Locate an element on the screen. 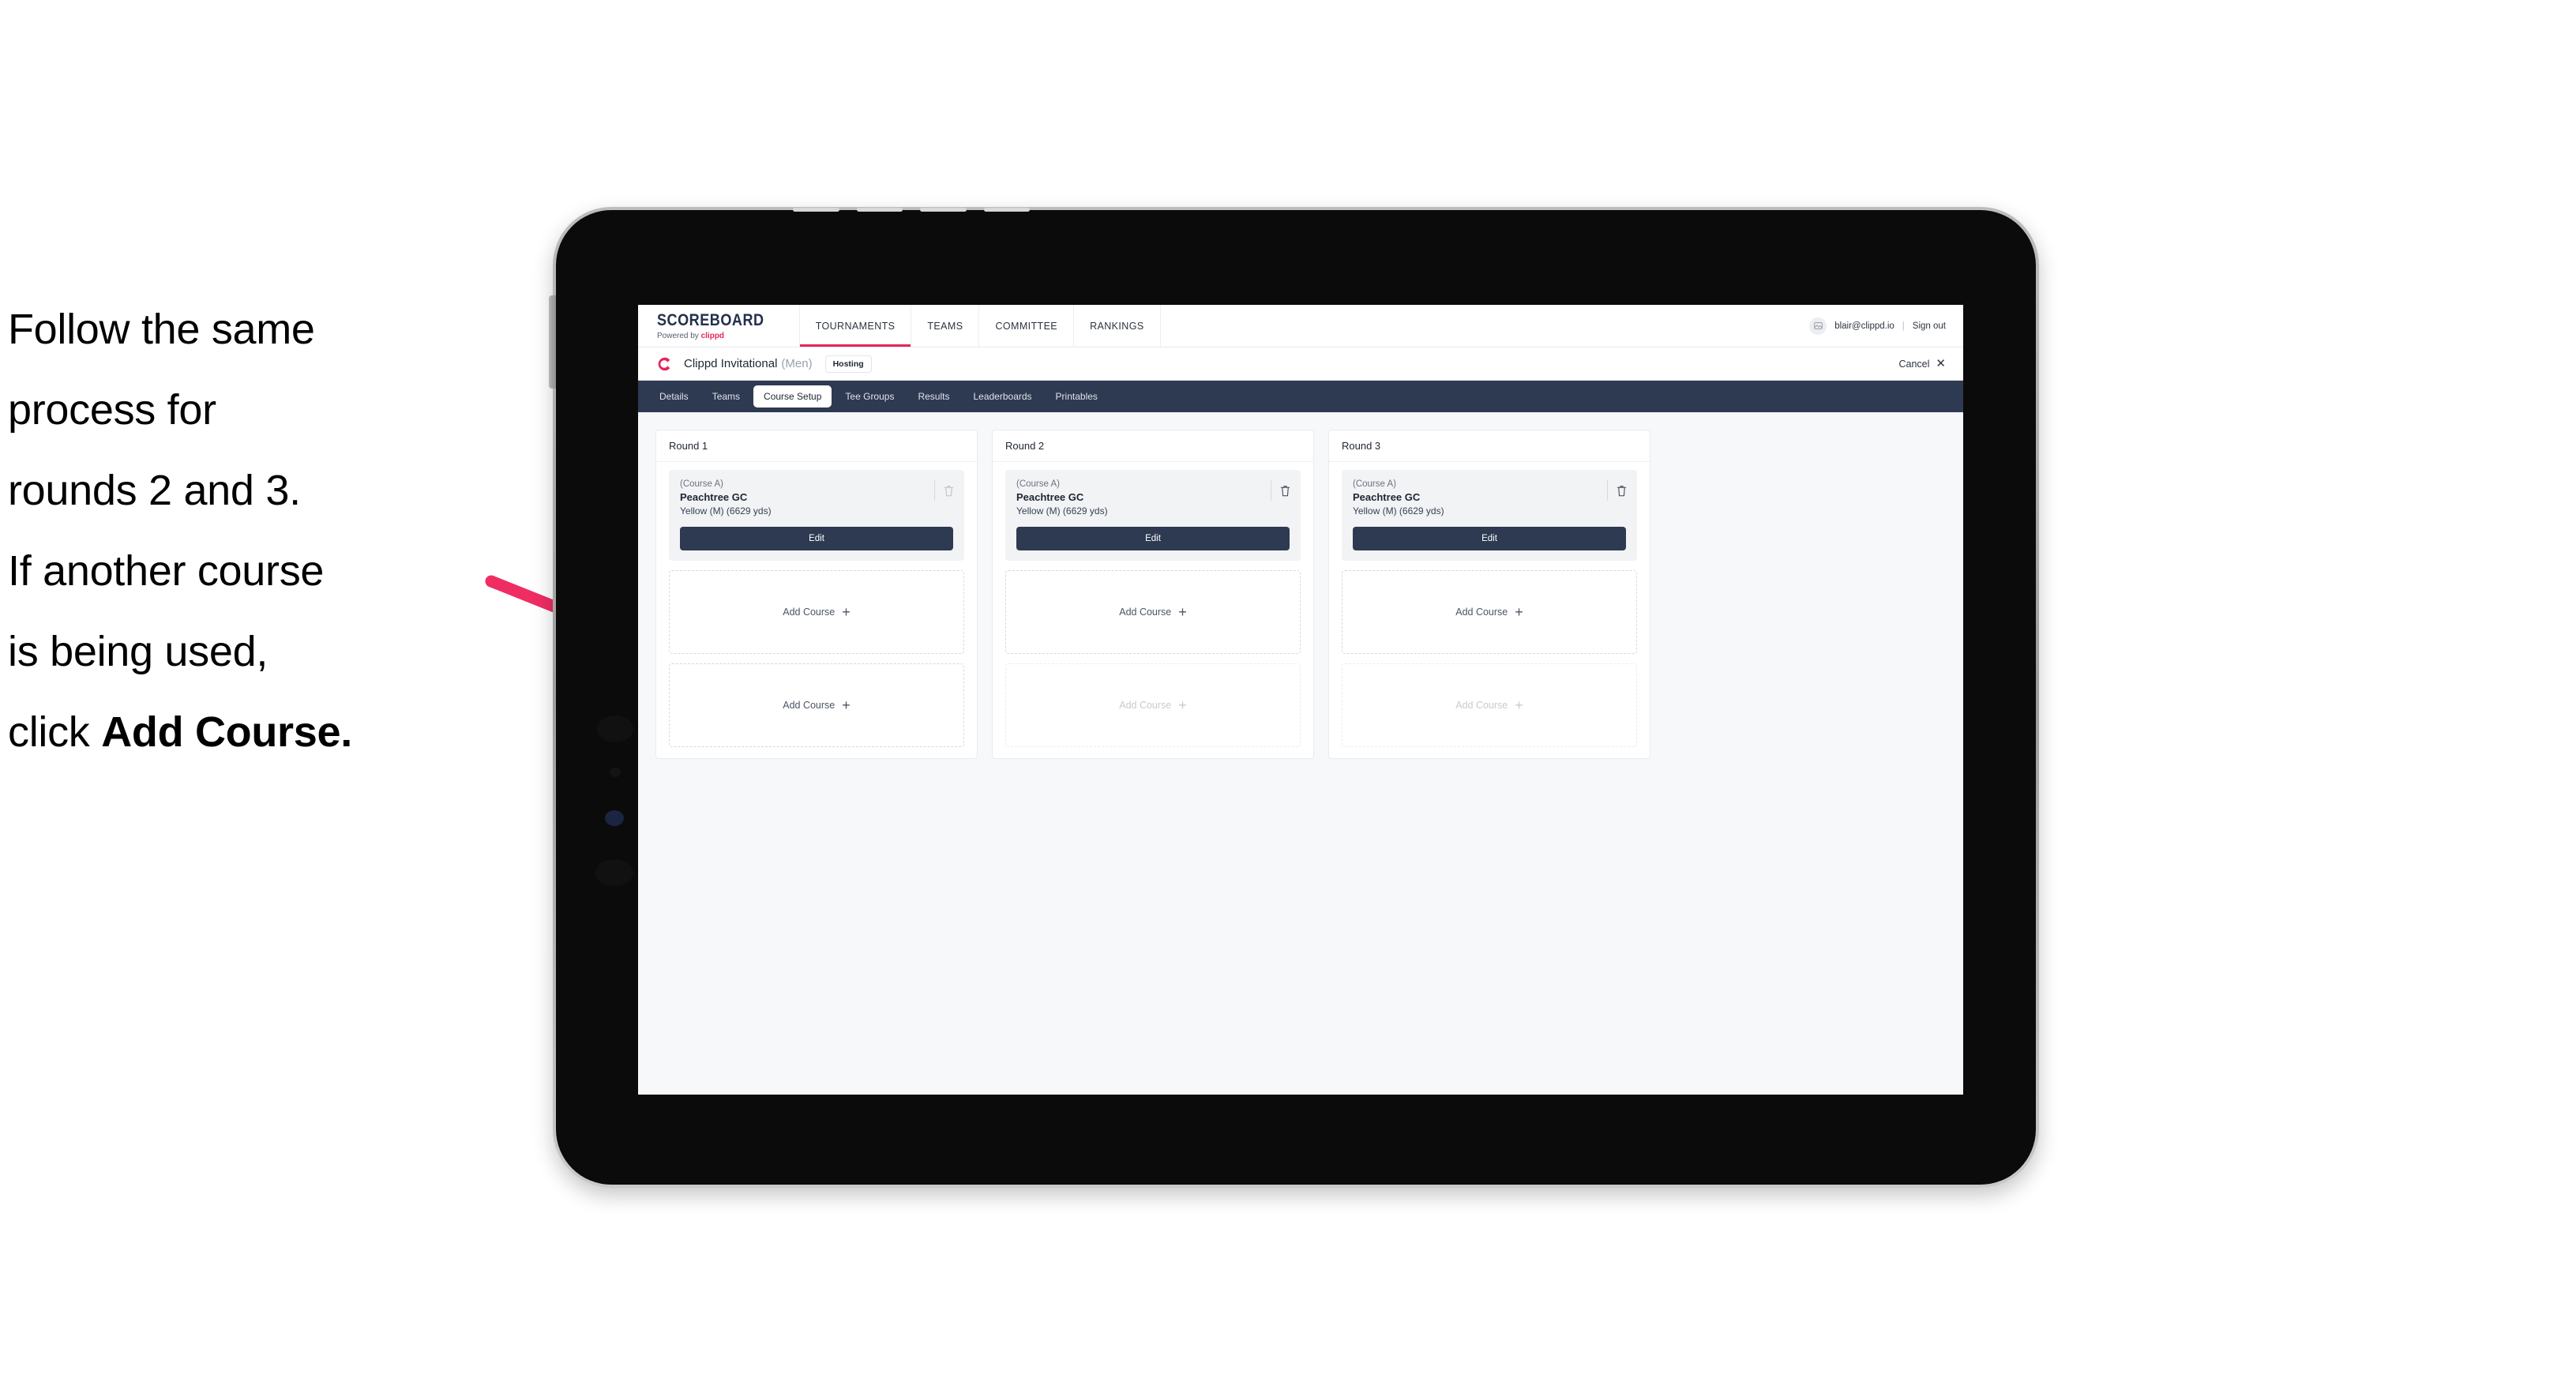  tab-course-setup: Course Setup is located at coordinates (792, 396).